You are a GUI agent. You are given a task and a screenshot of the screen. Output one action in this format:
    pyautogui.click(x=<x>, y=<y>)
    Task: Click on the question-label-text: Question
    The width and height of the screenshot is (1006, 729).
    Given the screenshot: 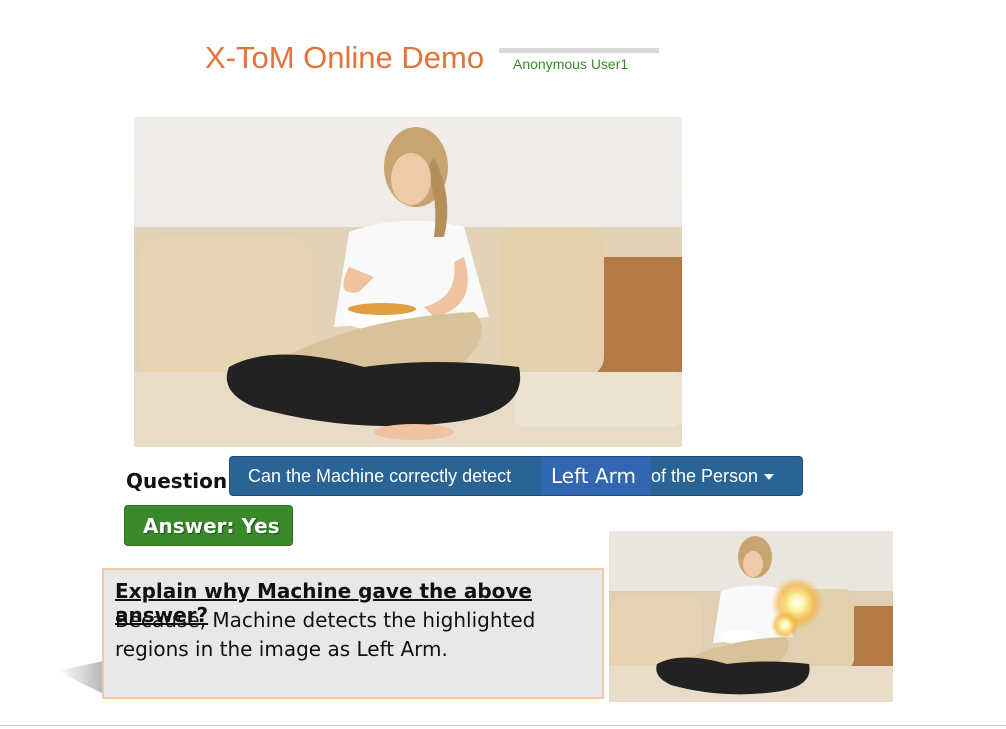 What is the action you would take?
    pyautogui.click(x=177, y=481)
    